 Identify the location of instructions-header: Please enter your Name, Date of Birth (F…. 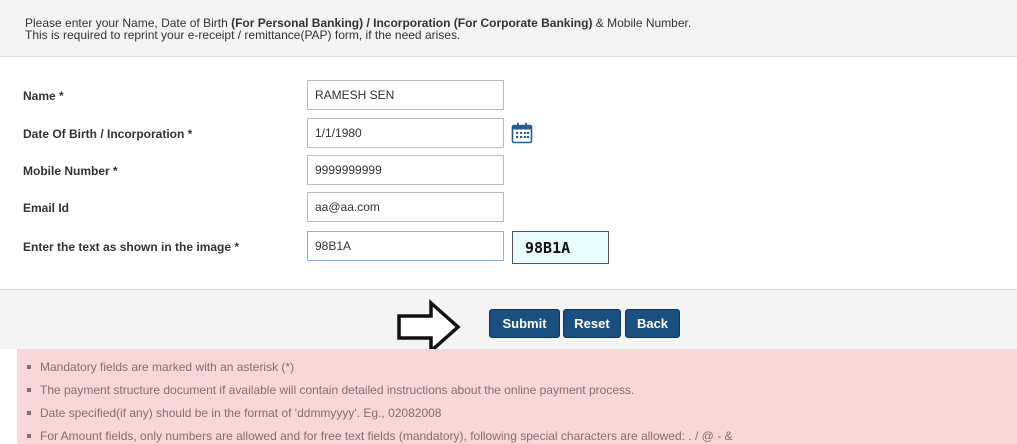
(508, 28).